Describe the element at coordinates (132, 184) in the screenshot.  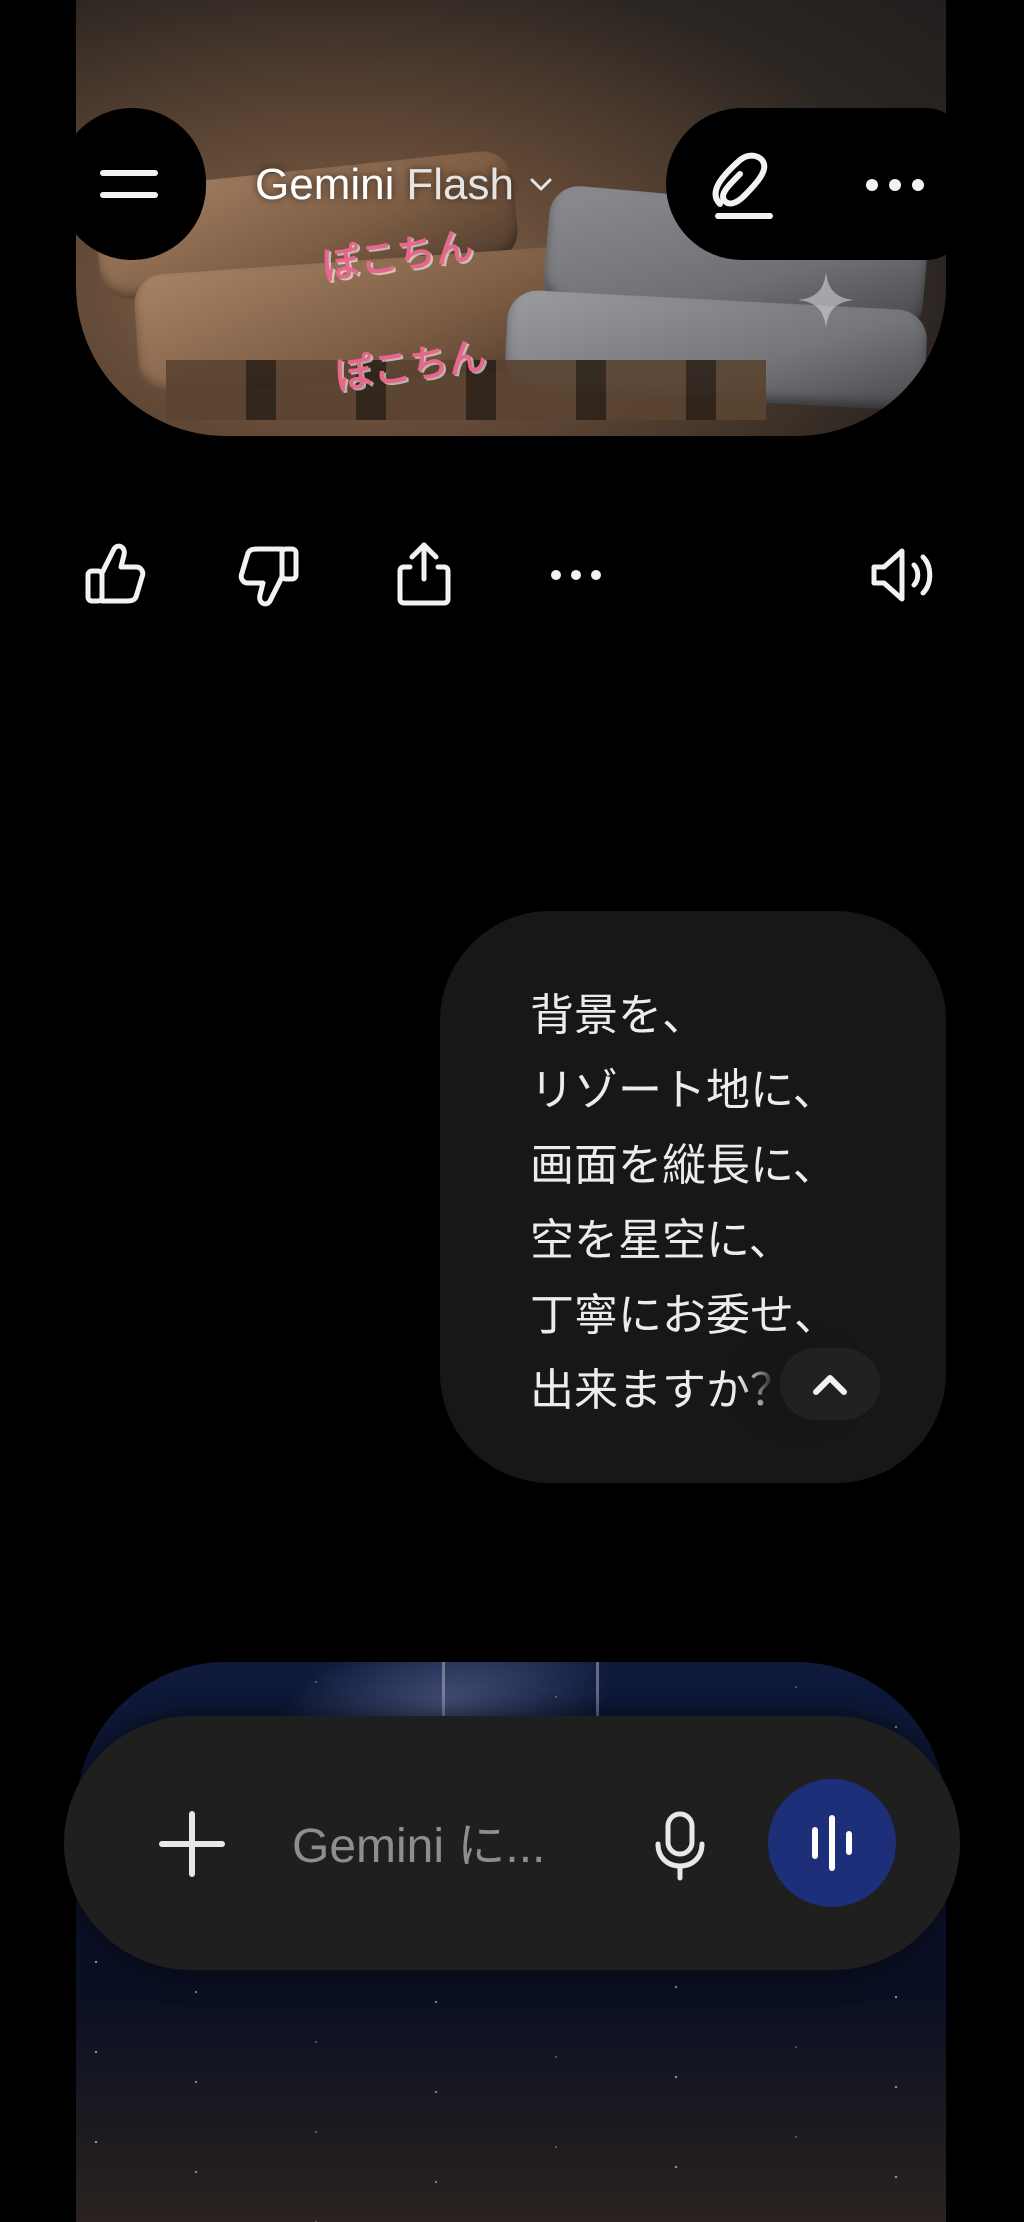
I see `menu-button` at that location.